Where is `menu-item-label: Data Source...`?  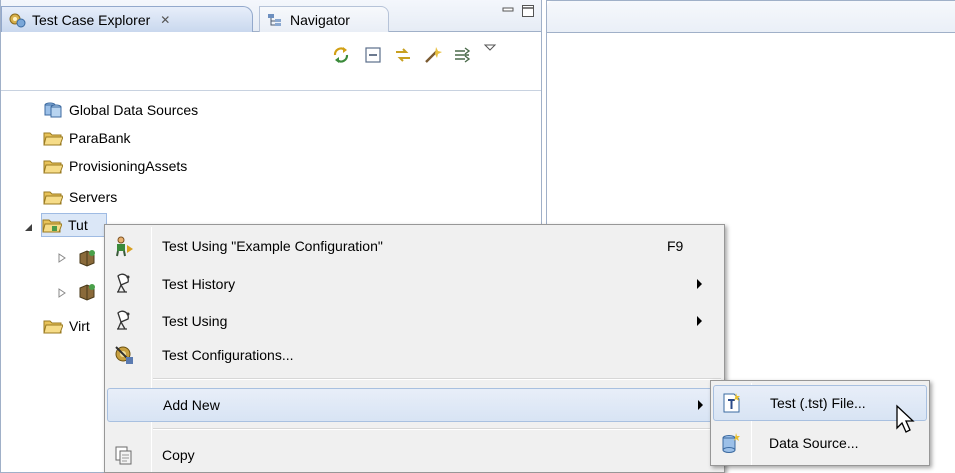
menu-item-label: Data Source... is located at coordinates (814, 443).